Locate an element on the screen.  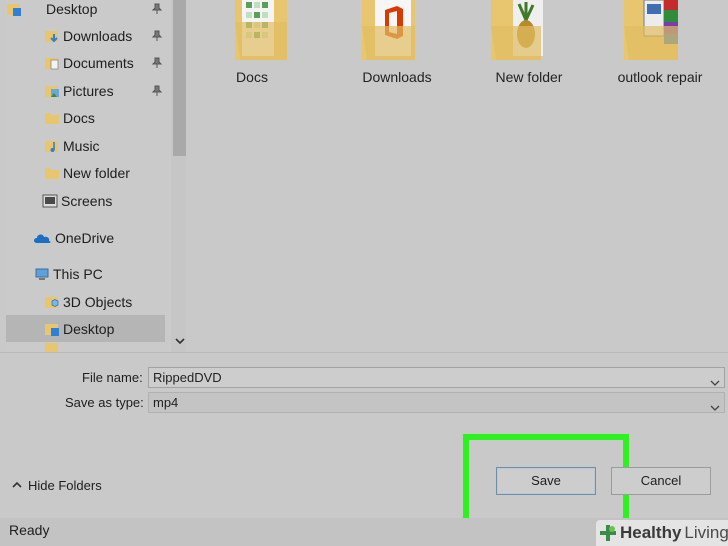
nav-item-new-folder: New folder is located at coordinates (85, 172).